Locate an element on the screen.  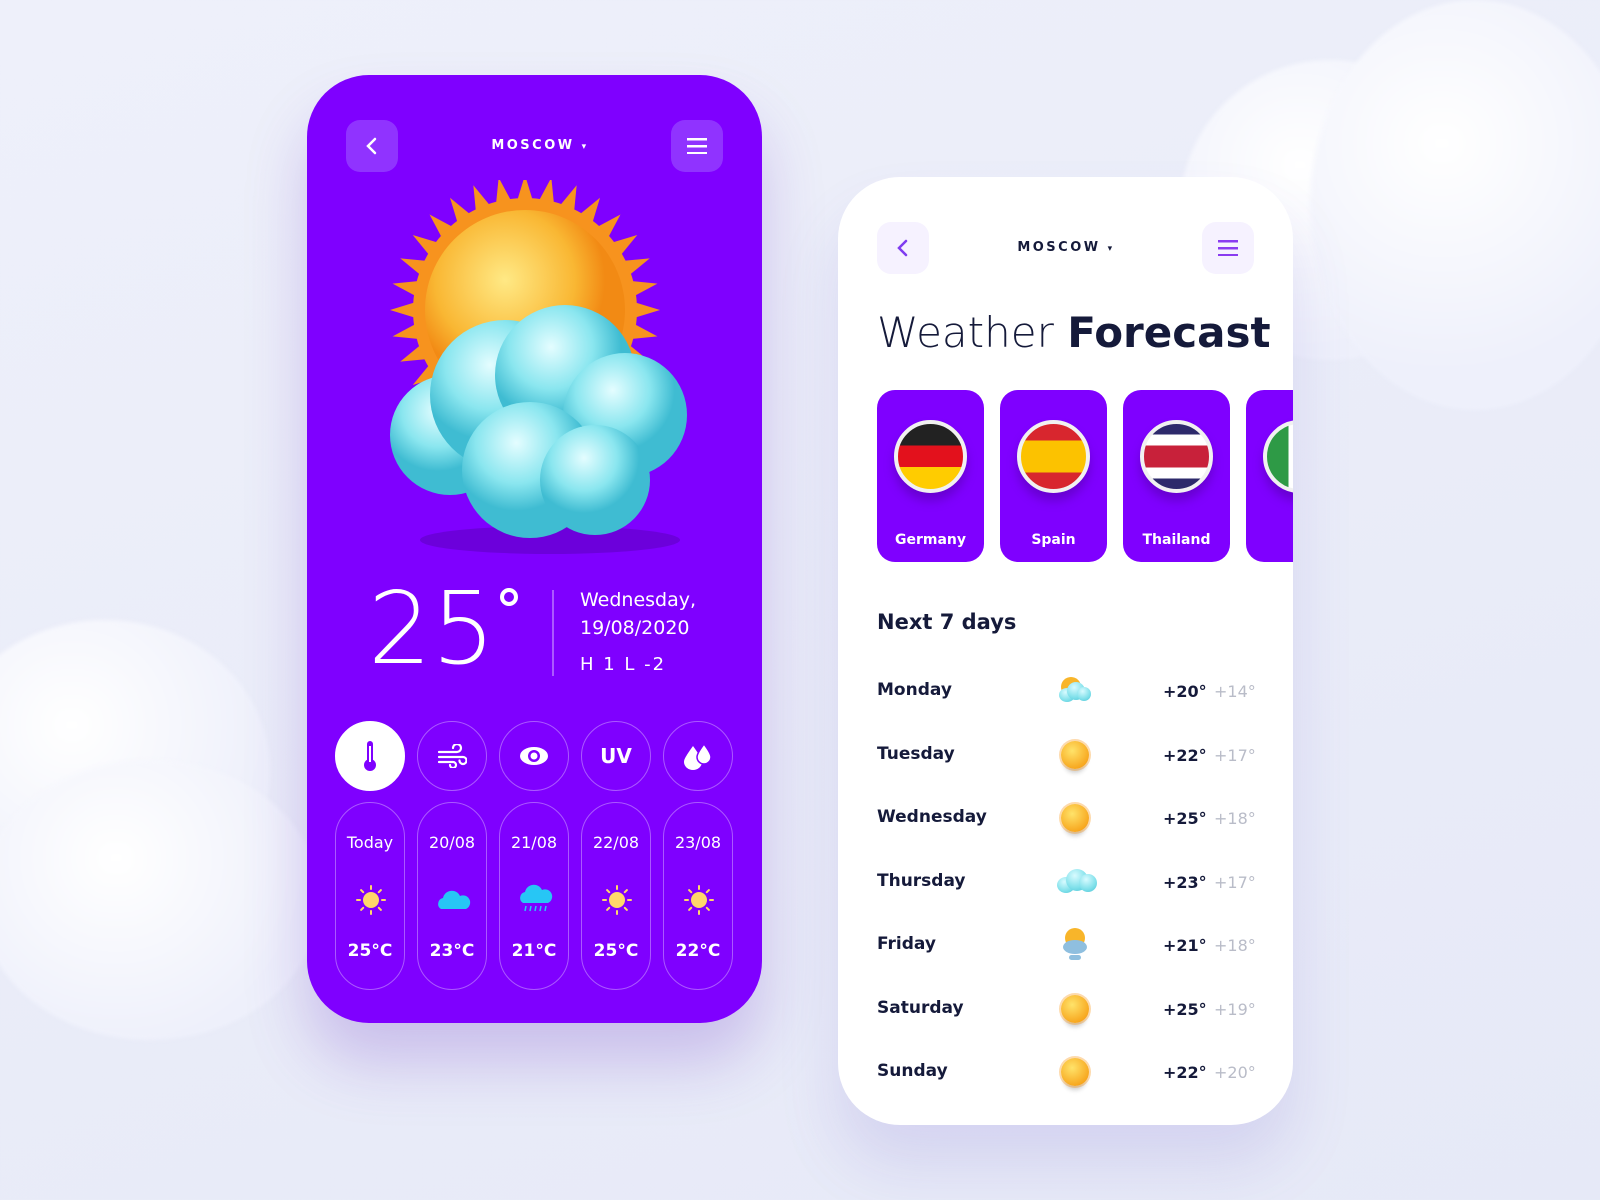
forecast-row: Thursday +23° +17° is located at coordinates (1067, 883).